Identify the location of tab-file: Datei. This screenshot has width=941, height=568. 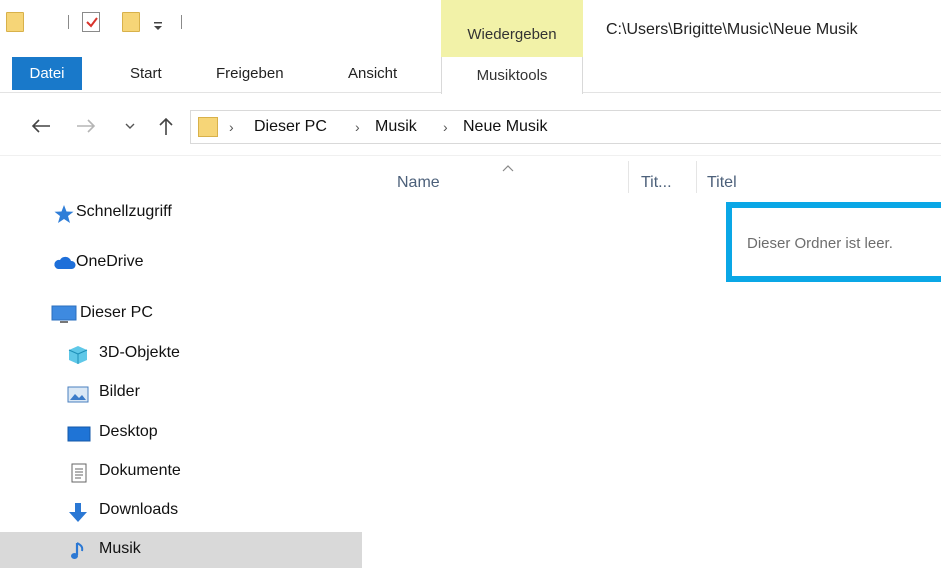
(47, 73).